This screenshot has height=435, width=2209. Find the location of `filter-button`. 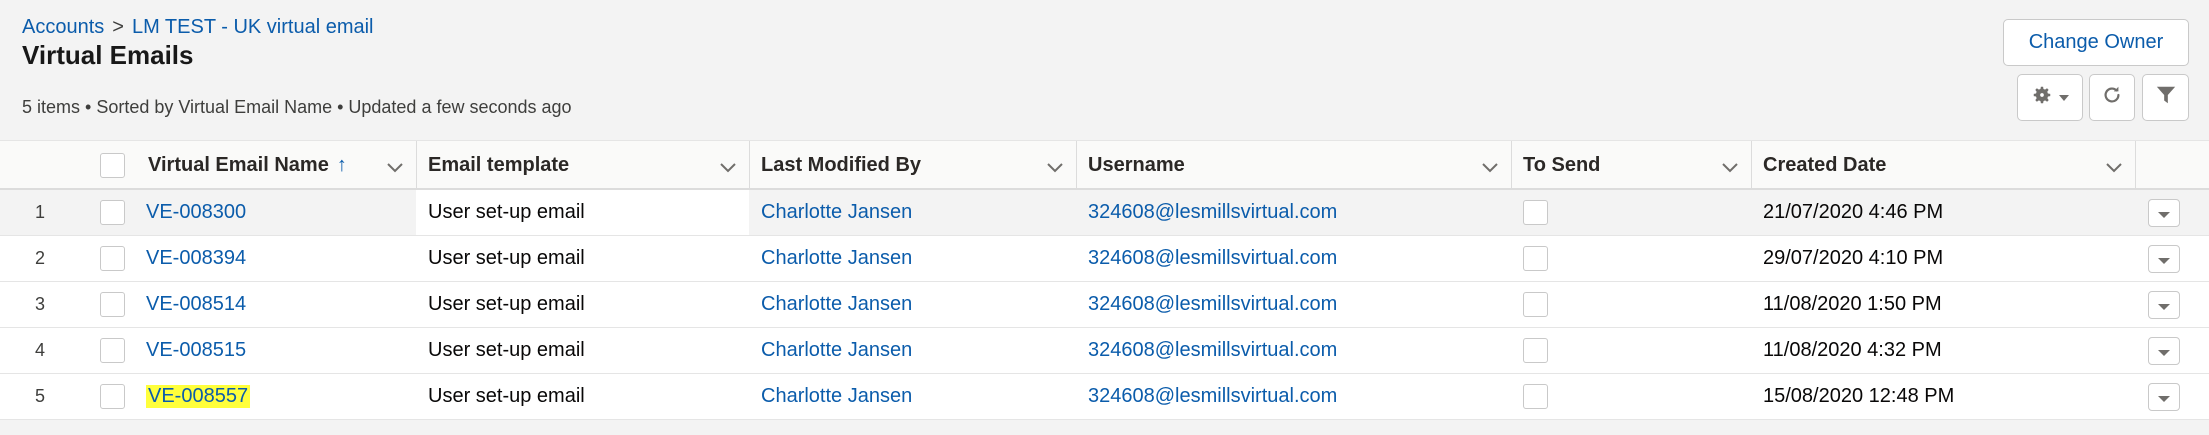

filter-button is located at coordinates (2165, 97).